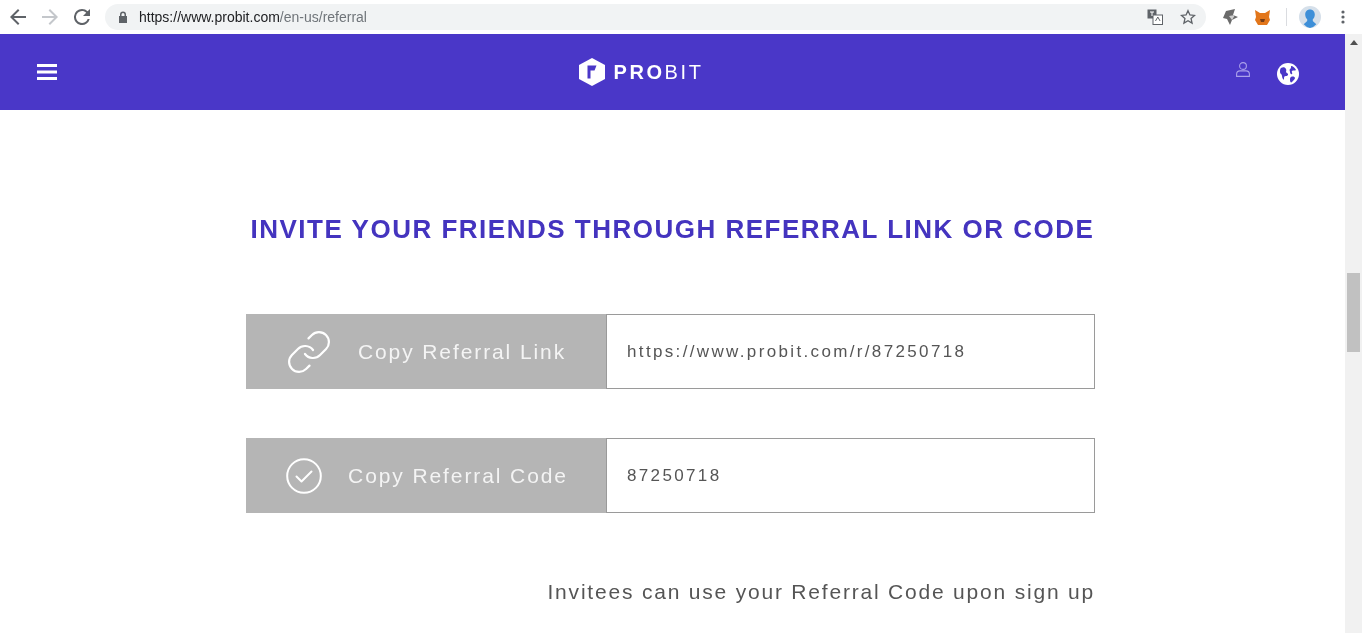 This screenshot has height=633, width=1362. I want to click on logo-text: PROBIT, so click(658, 72).